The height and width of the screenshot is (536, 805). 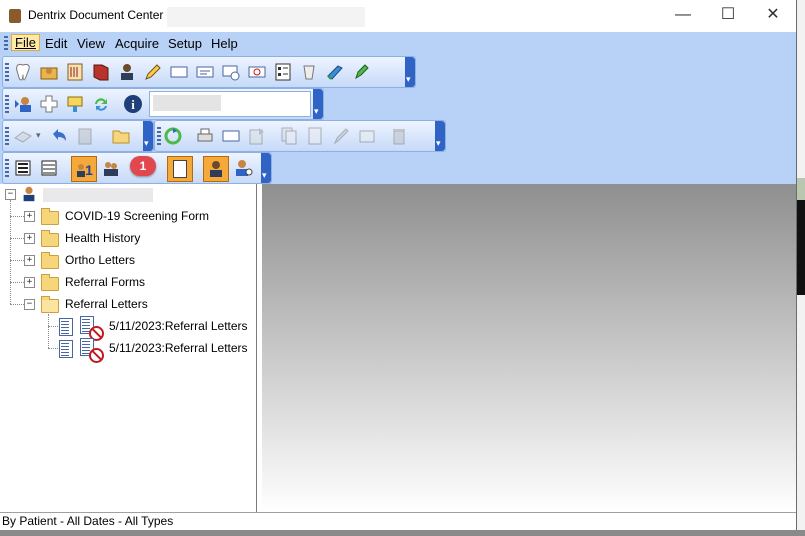 I want to click on tooth-icon, so click(x=23, y=72).